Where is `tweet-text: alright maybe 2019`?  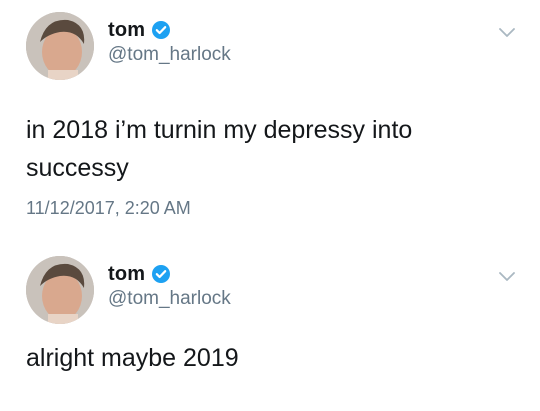 tweet-text: alright maybe 2019 is located at coordinates (132, 358).